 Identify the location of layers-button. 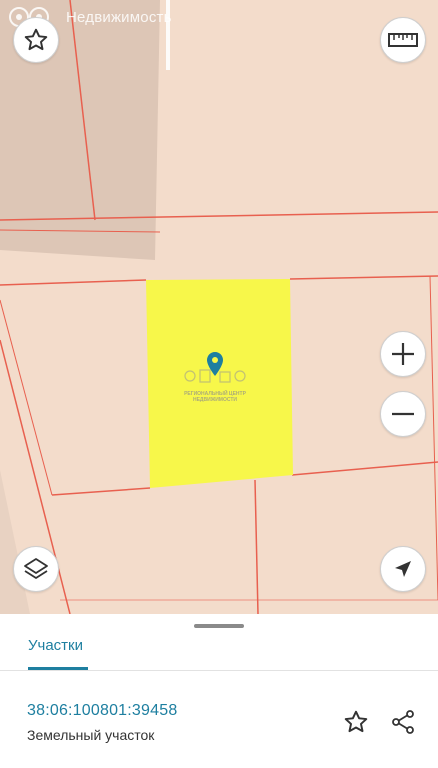
(36, 569).